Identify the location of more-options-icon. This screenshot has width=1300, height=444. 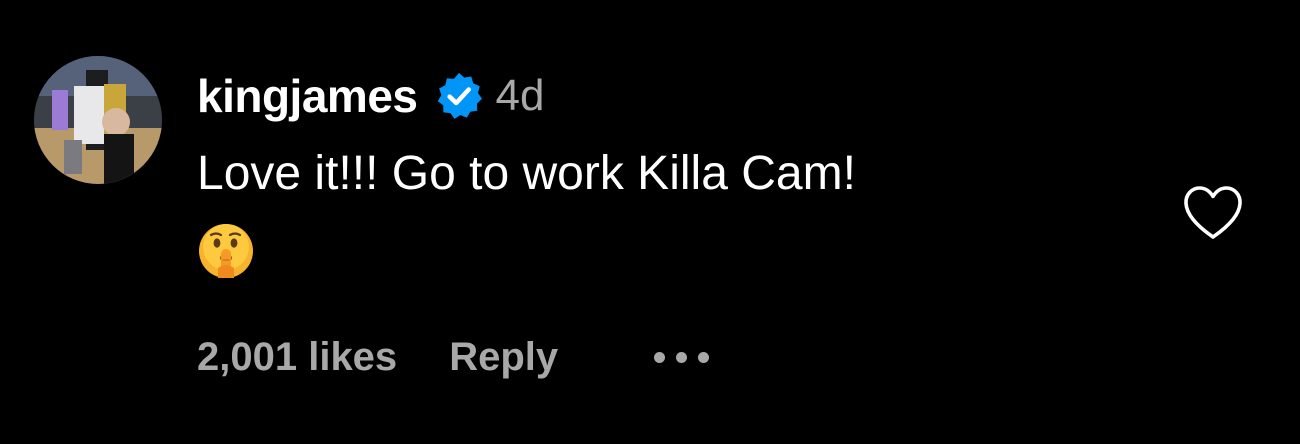
(682, 357).